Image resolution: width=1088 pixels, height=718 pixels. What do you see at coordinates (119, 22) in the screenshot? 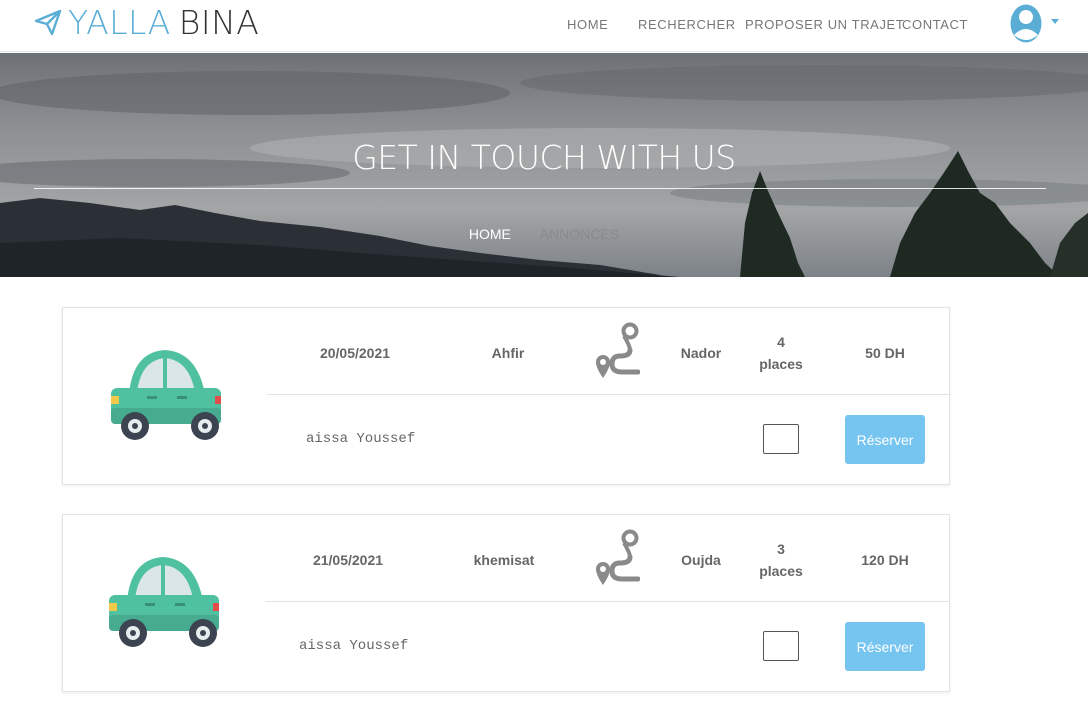
I see `brand-name-part1: YALLA` at bounding box center [119, 22].